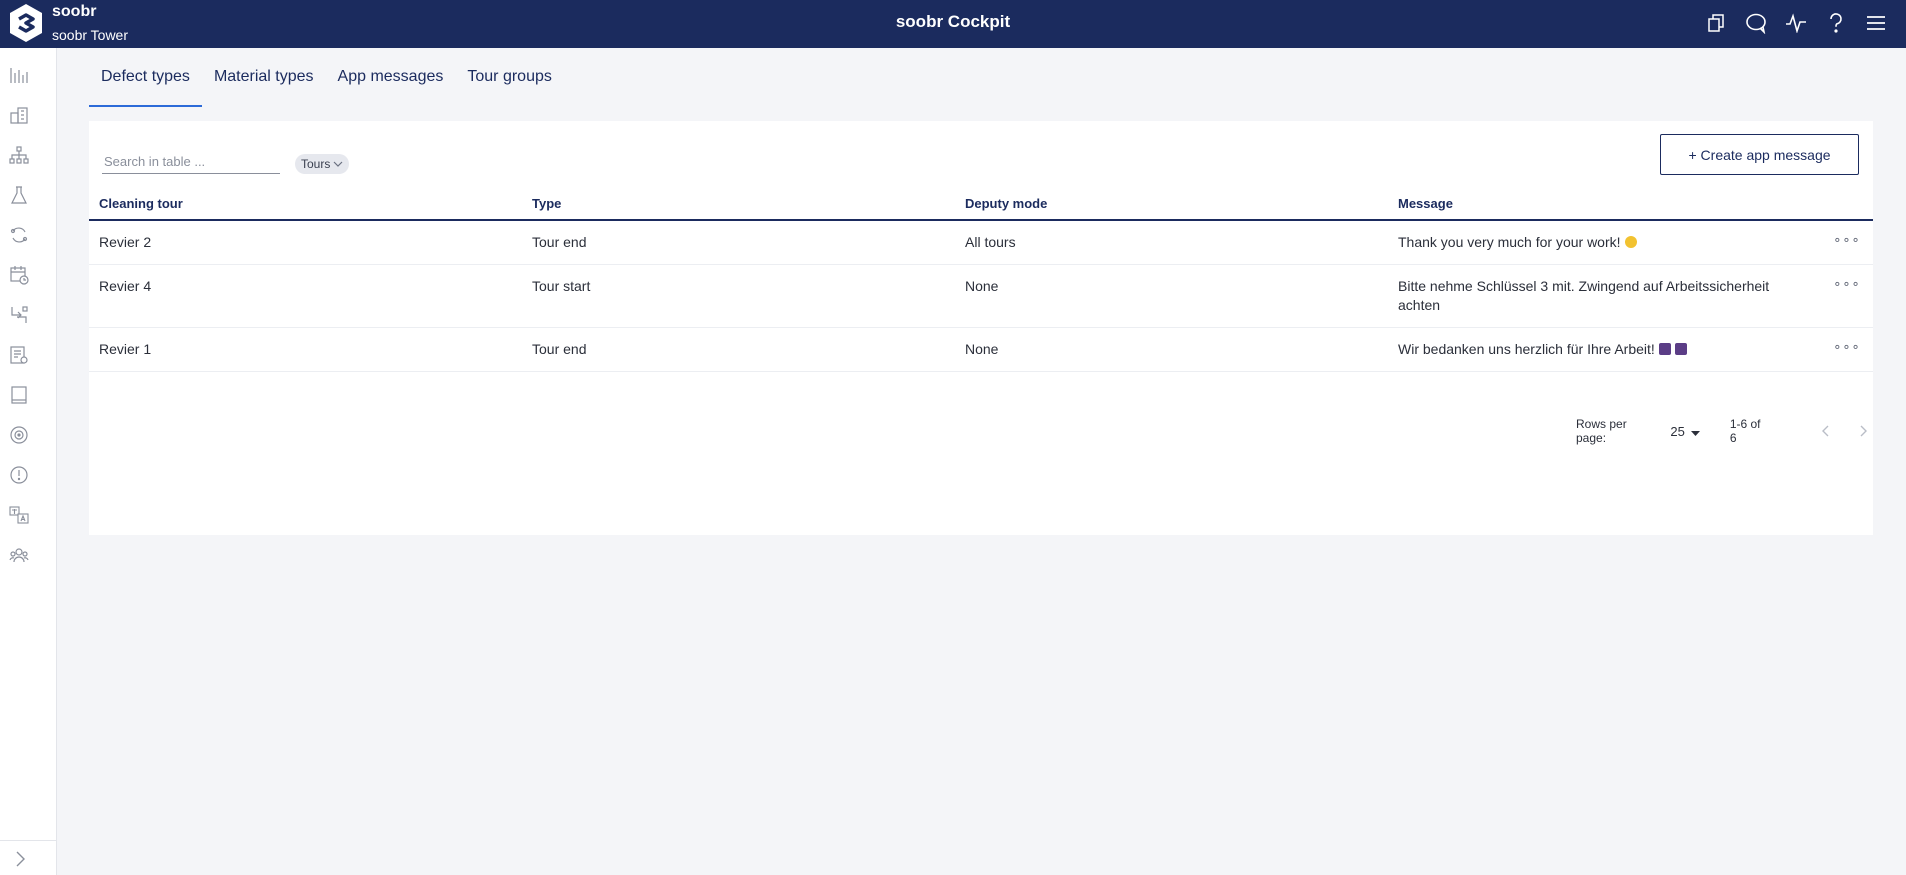 The image size is (1906, 875). Describe the element at coordinates (1604, 204) in the screenshot. I see `column-header-message: Message` at that location.